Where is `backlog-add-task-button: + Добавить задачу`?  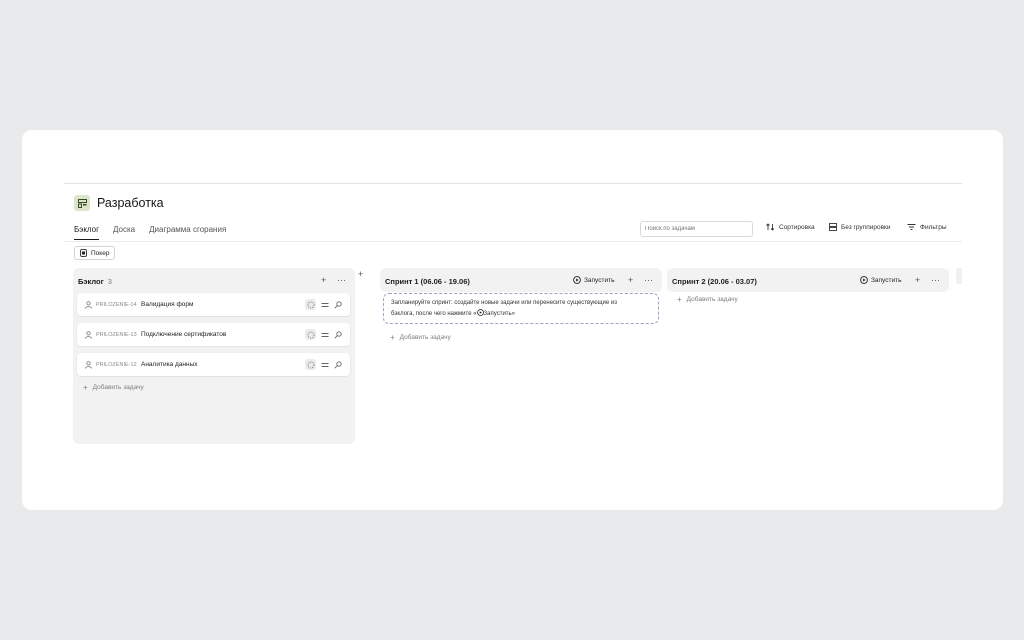
backlog-add-task-button: + Добавить задачу is located at coordinates (113, 387).